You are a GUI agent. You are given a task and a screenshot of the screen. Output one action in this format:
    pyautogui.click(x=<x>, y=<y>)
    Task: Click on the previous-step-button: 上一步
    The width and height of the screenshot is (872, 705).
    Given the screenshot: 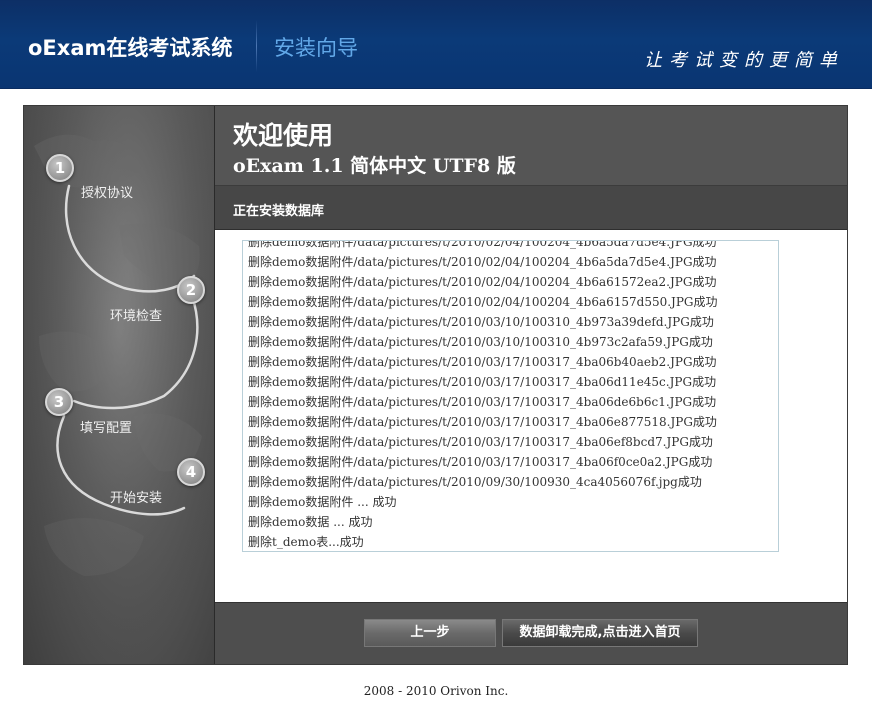 What is the action you would take?
    pyautogui.click(x=430, y=633)
    